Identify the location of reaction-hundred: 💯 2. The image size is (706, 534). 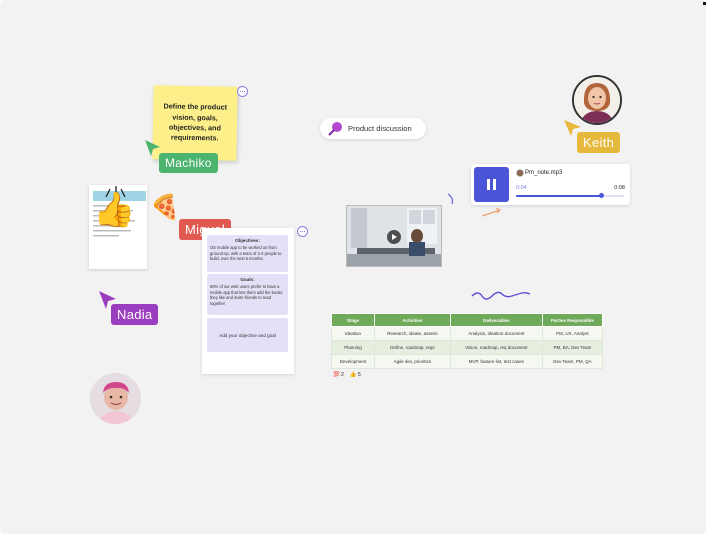
(338, 375).